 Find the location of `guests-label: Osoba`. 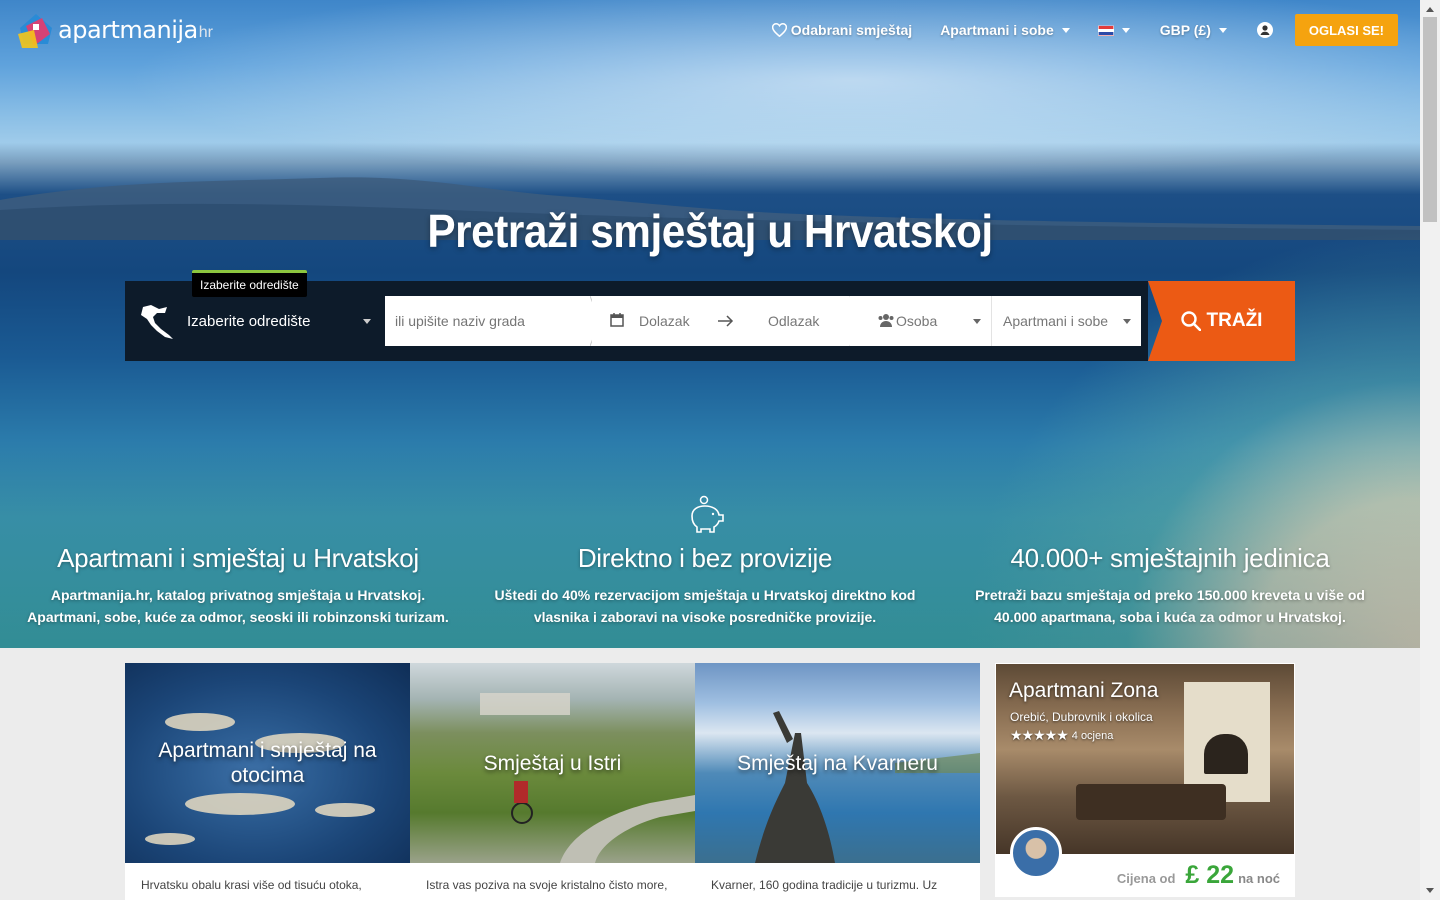

guests-label: Osoba is located at coordinates (917, 321).